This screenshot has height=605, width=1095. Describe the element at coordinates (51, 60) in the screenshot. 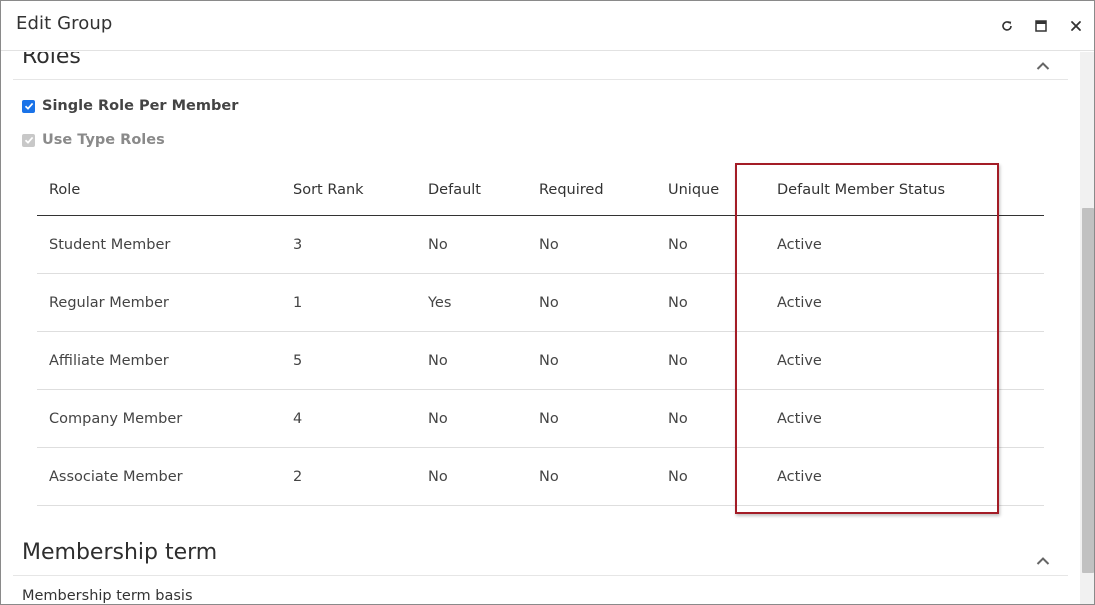

I see `roles-section-title: Roles` at that location.